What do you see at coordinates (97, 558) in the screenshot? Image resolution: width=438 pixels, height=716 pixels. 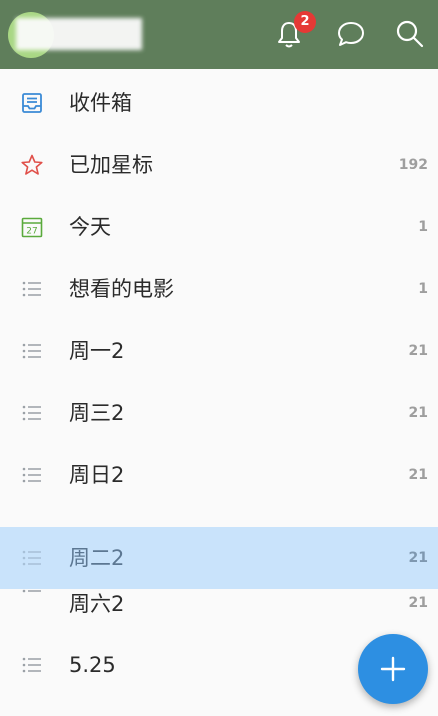 I see `list-label: 周二2` at bounding box center [97, 558].